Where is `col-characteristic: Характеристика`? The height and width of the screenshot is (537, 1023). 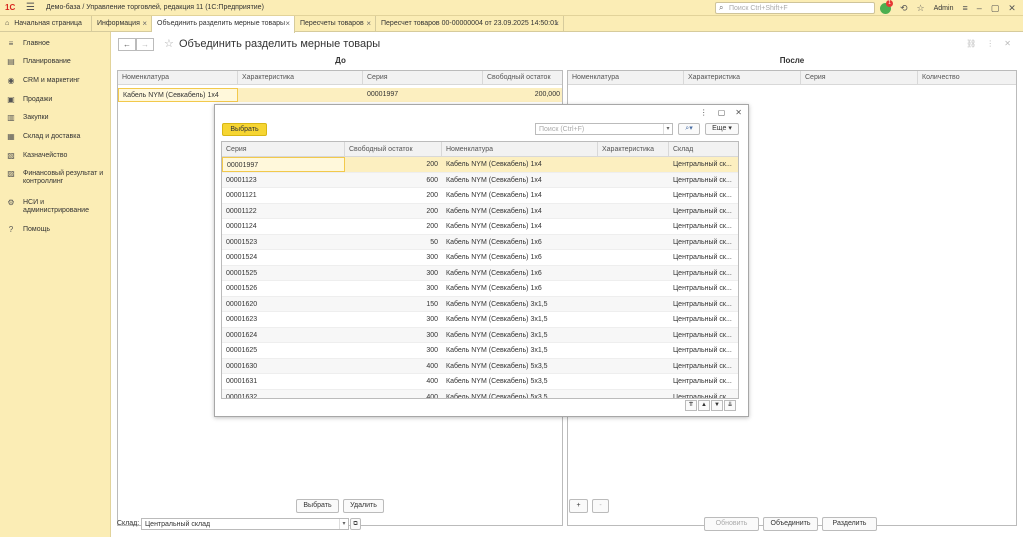 col-characteristic: Характеристика is located at coordinates (300, 78).